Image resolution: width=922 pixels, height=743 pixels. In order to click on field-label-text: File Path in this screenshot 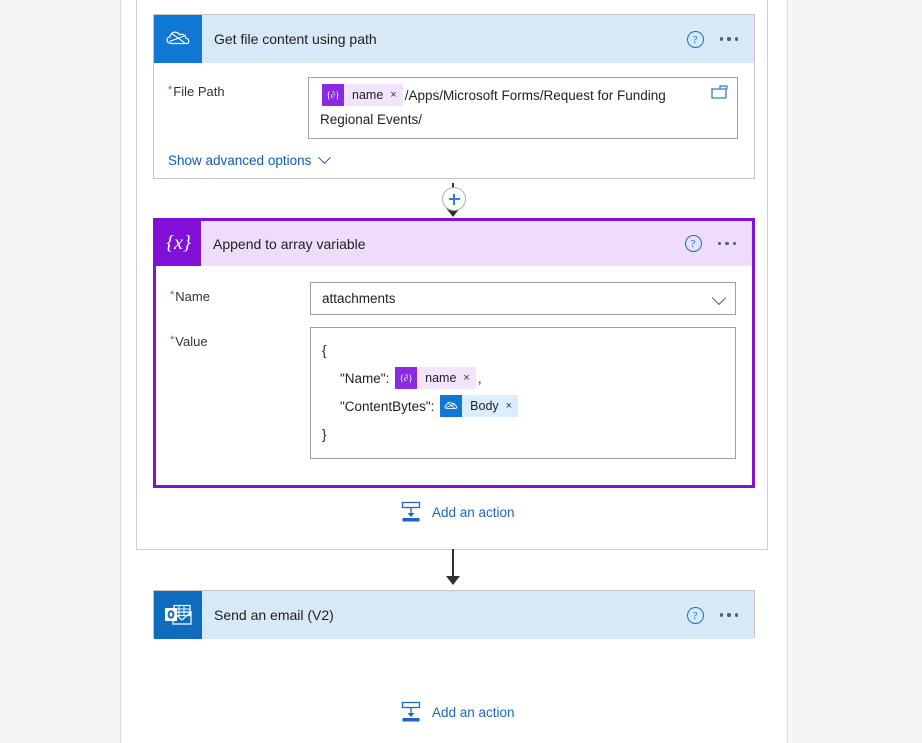, I will do `click(199, 91)`.